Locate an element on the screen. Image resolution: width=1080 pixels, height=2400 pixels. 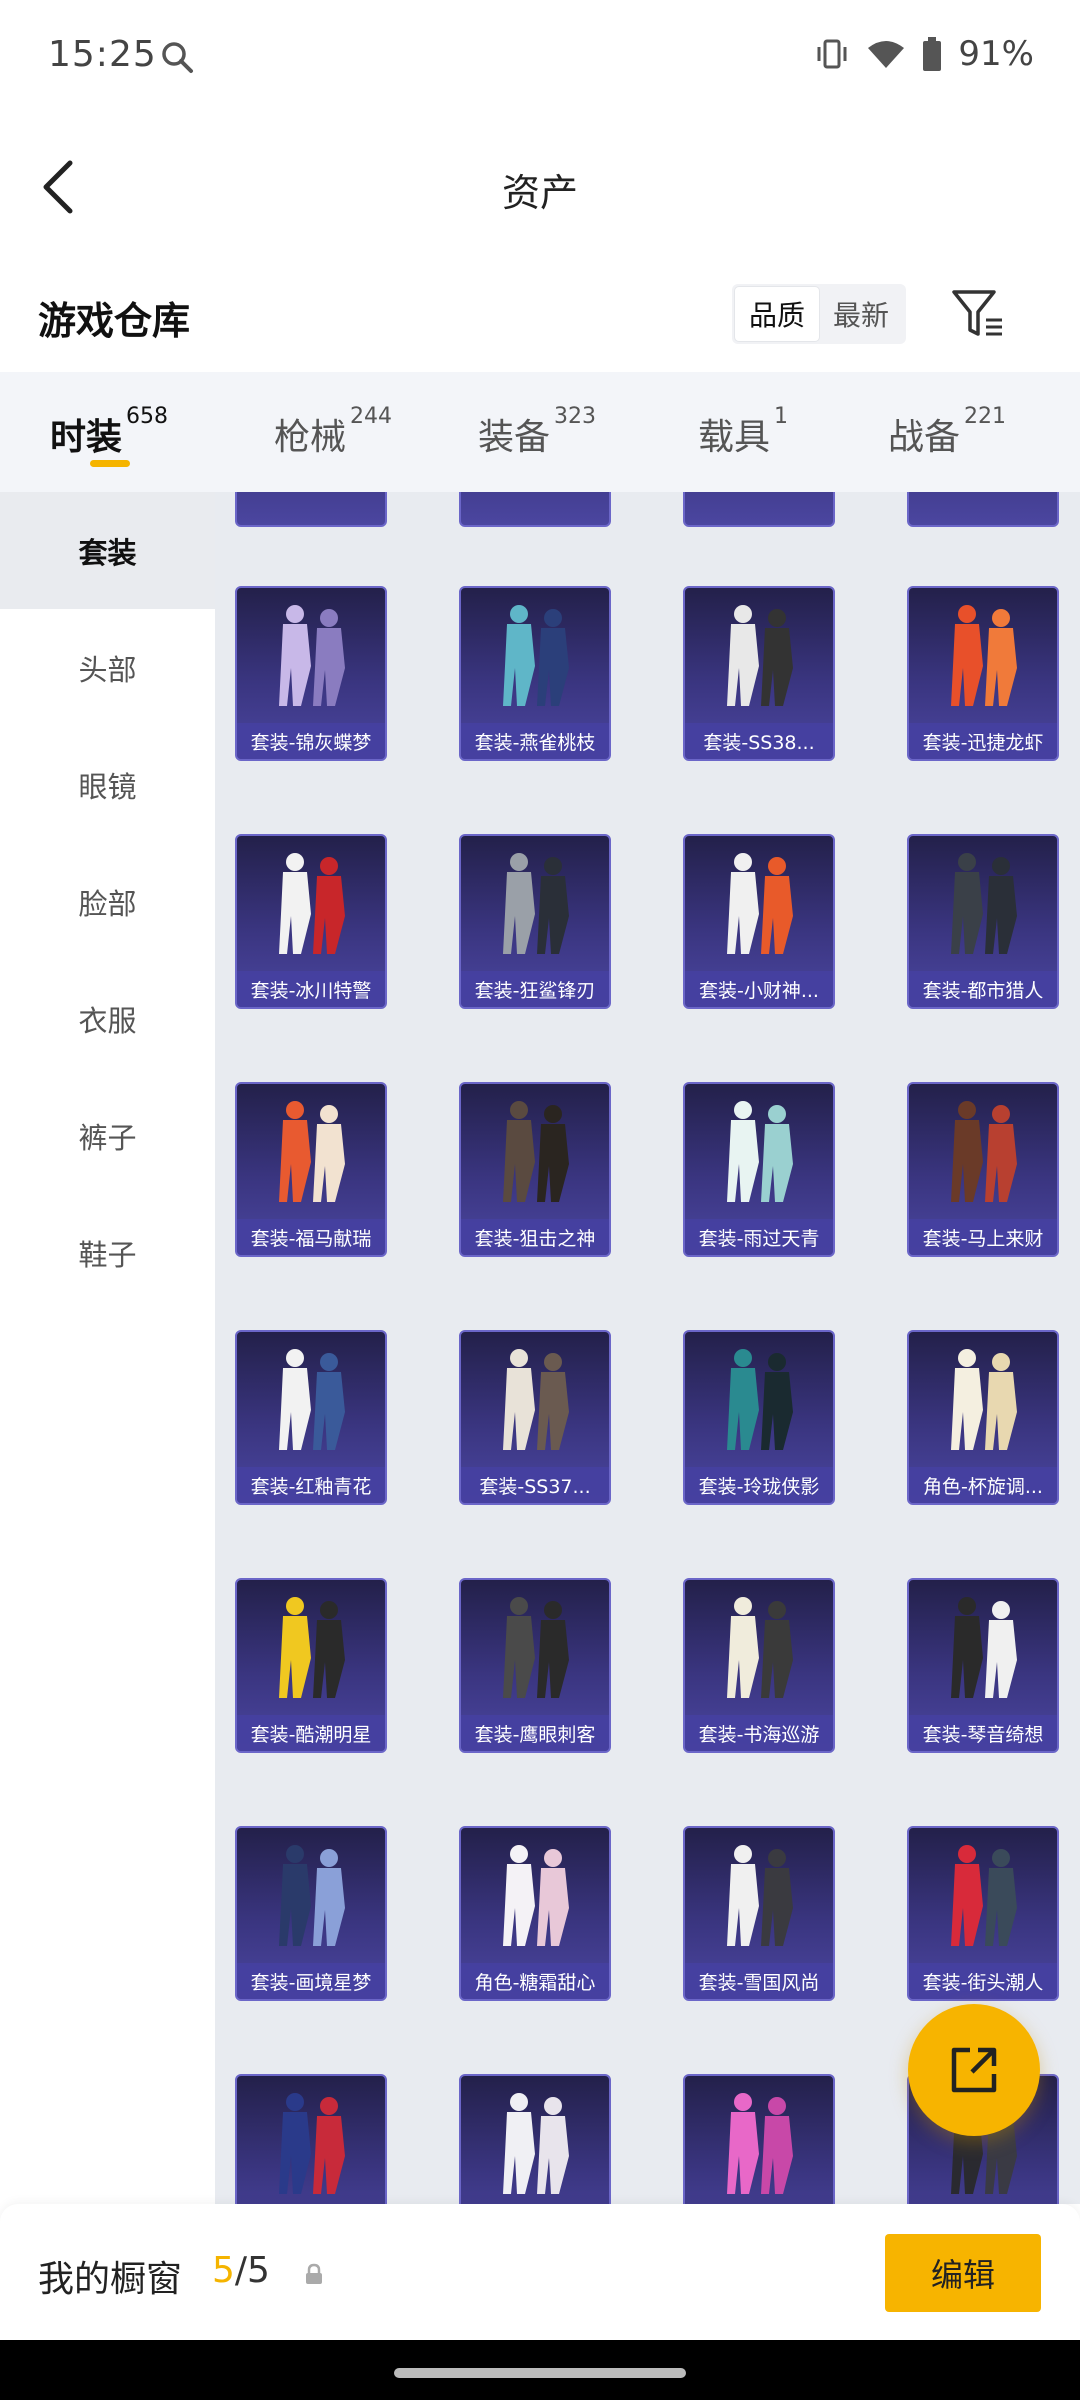
item-card: 套装-雨过天青 is located at coordinates (759, 1169).